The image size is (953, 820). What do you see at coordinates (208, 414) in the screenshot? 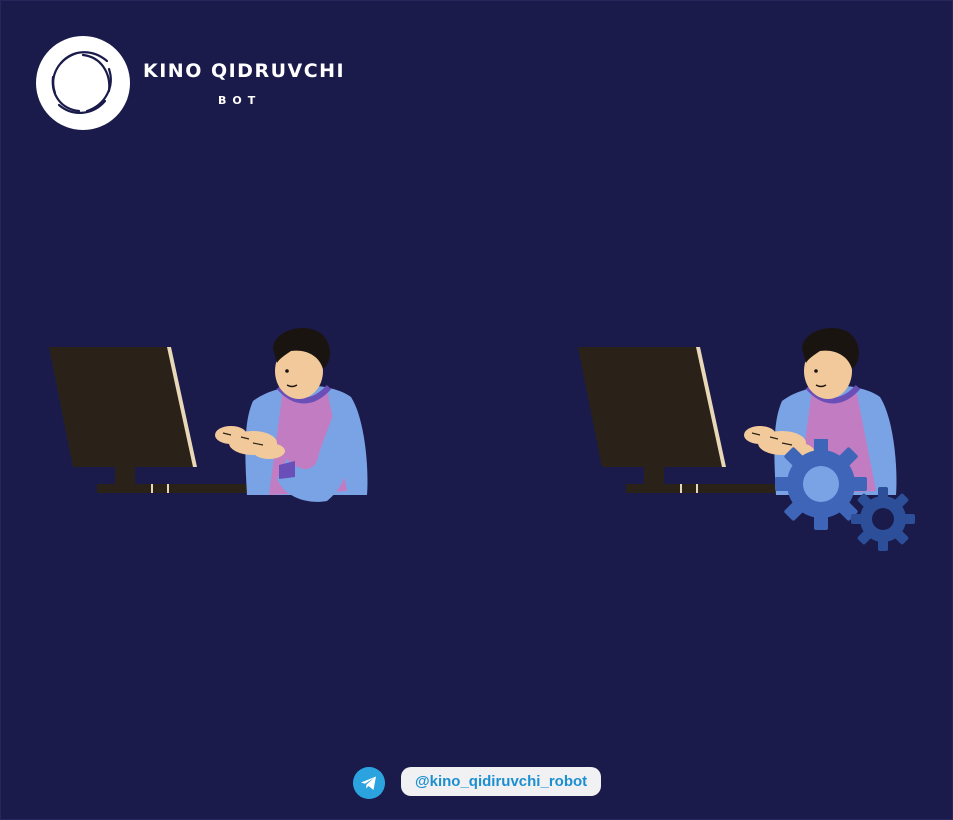
I see `person-typing-illustration` at bounding box center [208, 414].